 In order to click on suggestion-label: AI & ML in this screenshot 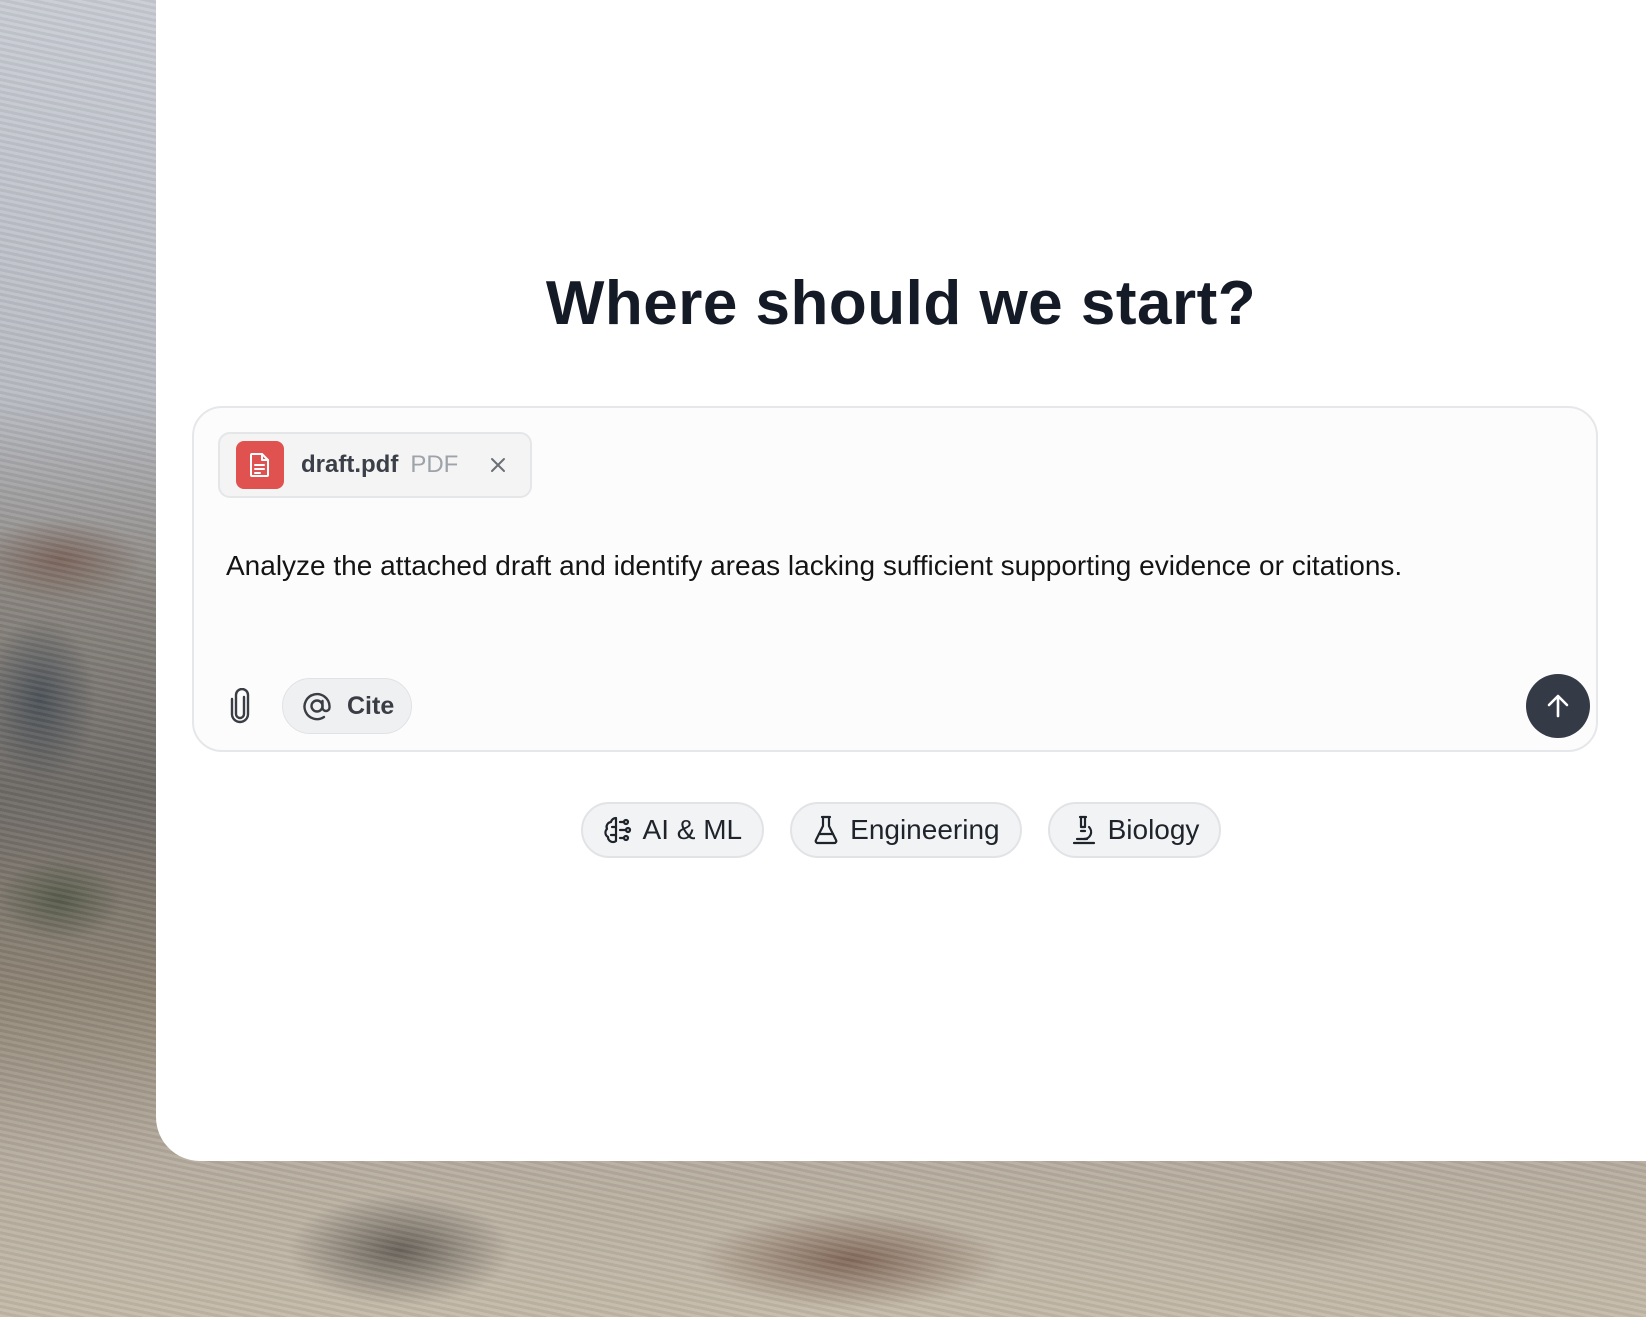, I will do `click(692, 829)`.